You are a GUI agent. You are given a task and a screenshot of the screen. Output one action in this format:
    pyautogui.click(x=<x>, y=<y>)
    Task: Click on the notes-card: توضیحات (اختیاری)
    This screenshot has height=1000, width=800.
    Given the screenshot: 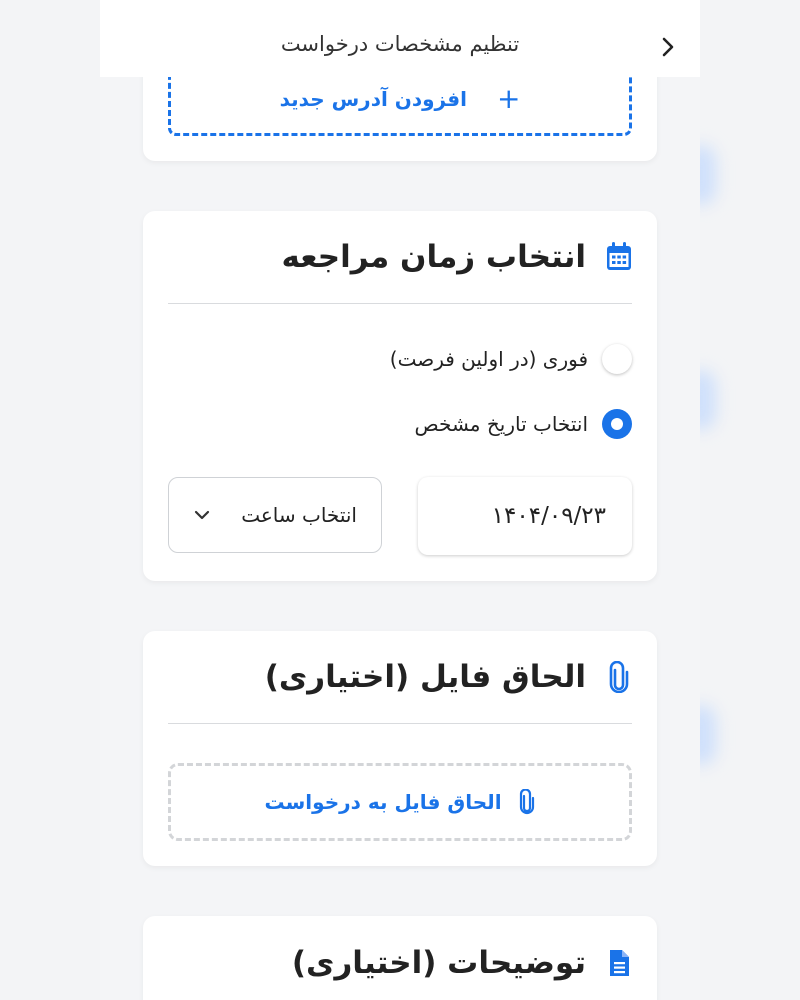 What is the action you would take?
    pyautogui.click(x=400, y=958)
    